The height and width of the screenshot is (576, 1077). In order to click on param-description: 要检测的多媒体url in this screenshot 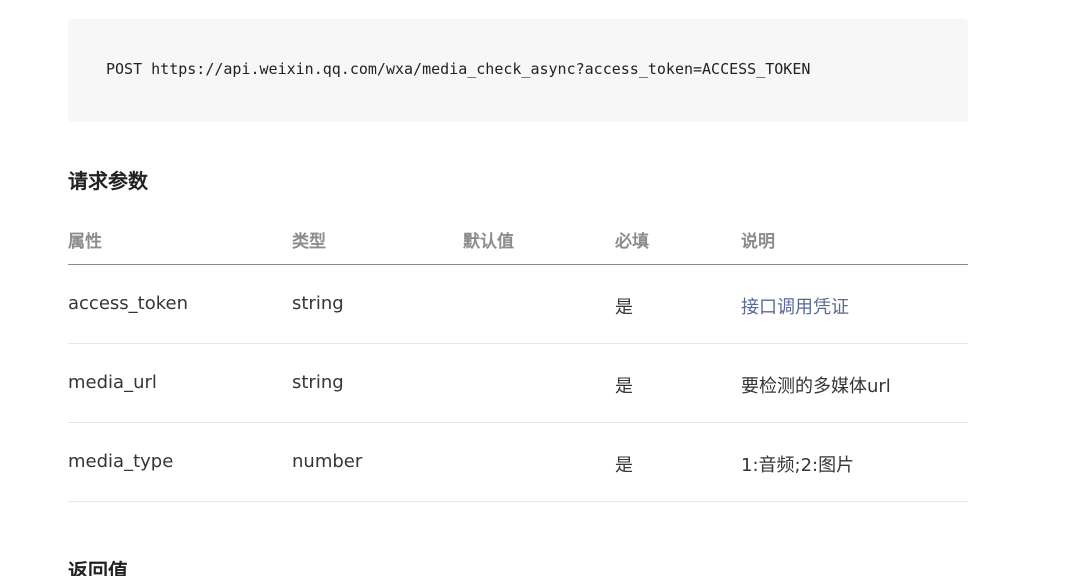, I will do `click(816, 386)`.